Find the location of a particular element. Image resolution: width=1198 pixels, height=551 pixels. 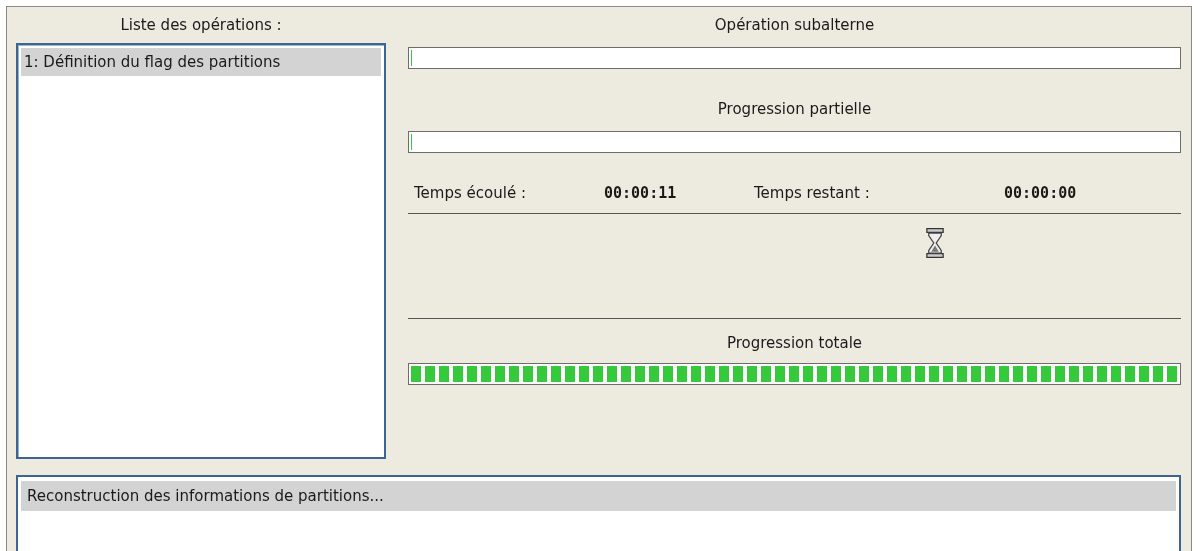

remaining-label: Temps restant : is located at coordinates (812, 193).